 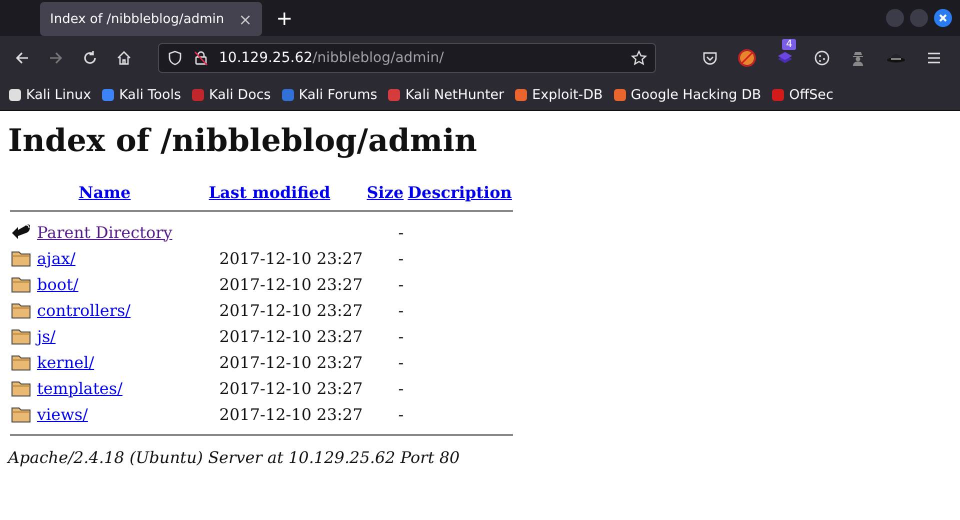 What do you see at coordinates (124, 58) in the screenshot?
I see `home-icon` at bounding box center [124, 58].